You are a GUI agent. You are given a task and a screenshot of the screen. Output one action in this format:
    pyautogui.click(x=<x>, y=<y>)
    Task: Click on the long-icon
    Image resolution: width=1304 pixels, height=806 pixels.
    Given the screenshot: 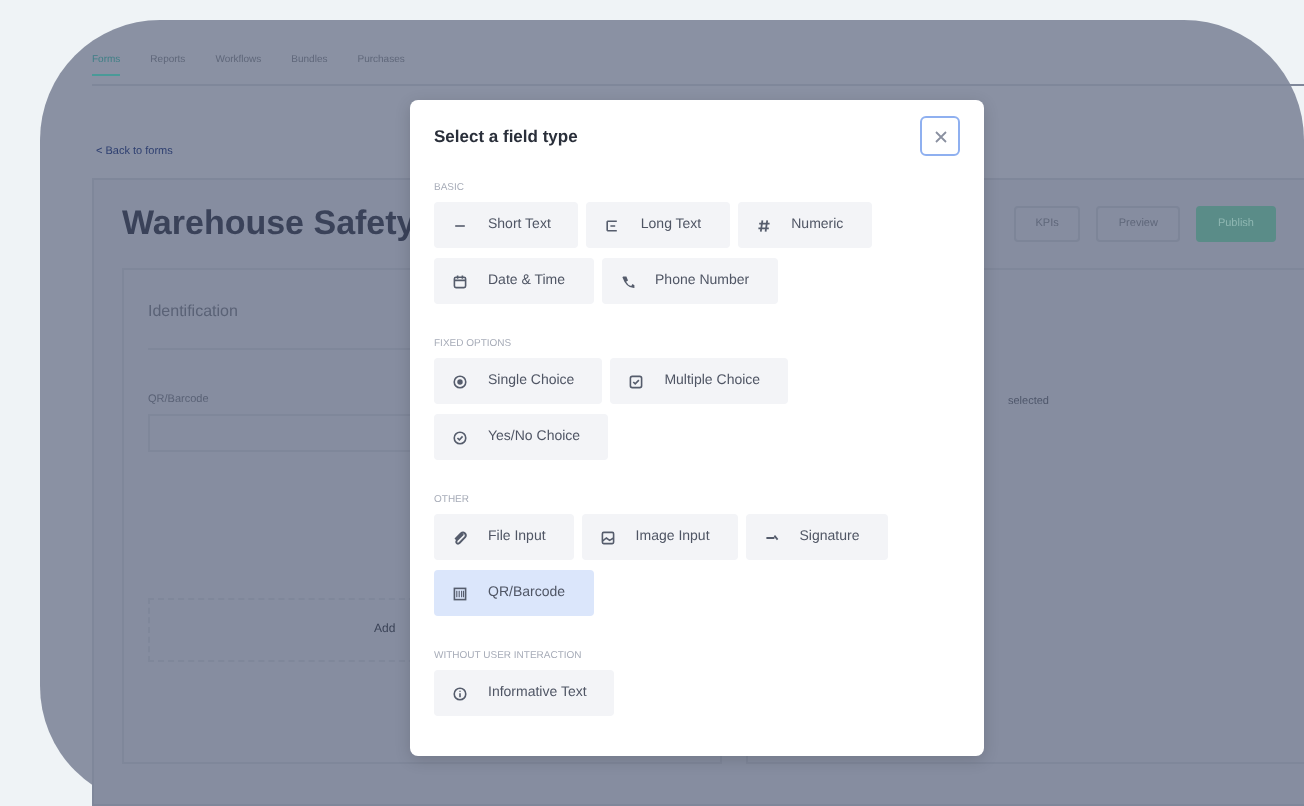 What is the action you would take?
    pyautogui.click(x=612, y=225)
    